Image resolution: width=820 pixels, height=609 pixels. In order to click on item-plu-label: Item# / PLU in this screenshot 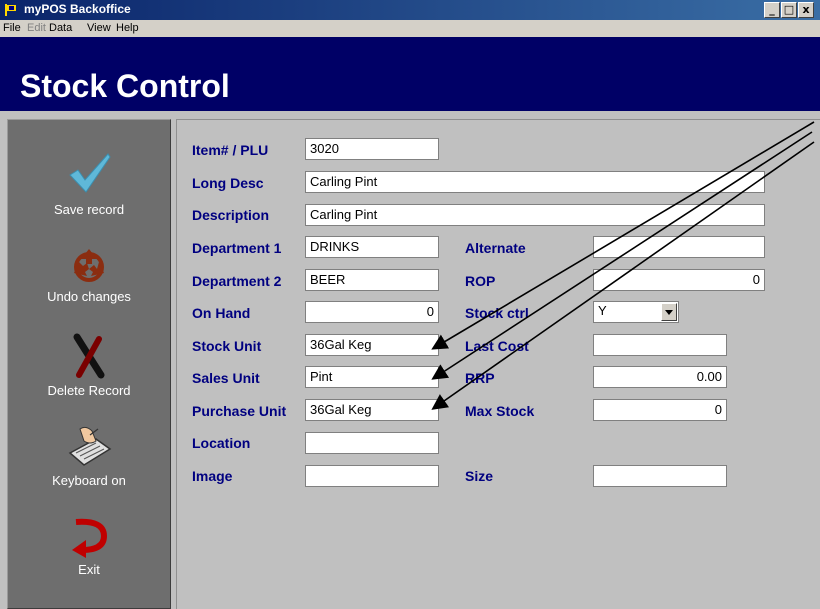, I will do `click(230, 150)`.